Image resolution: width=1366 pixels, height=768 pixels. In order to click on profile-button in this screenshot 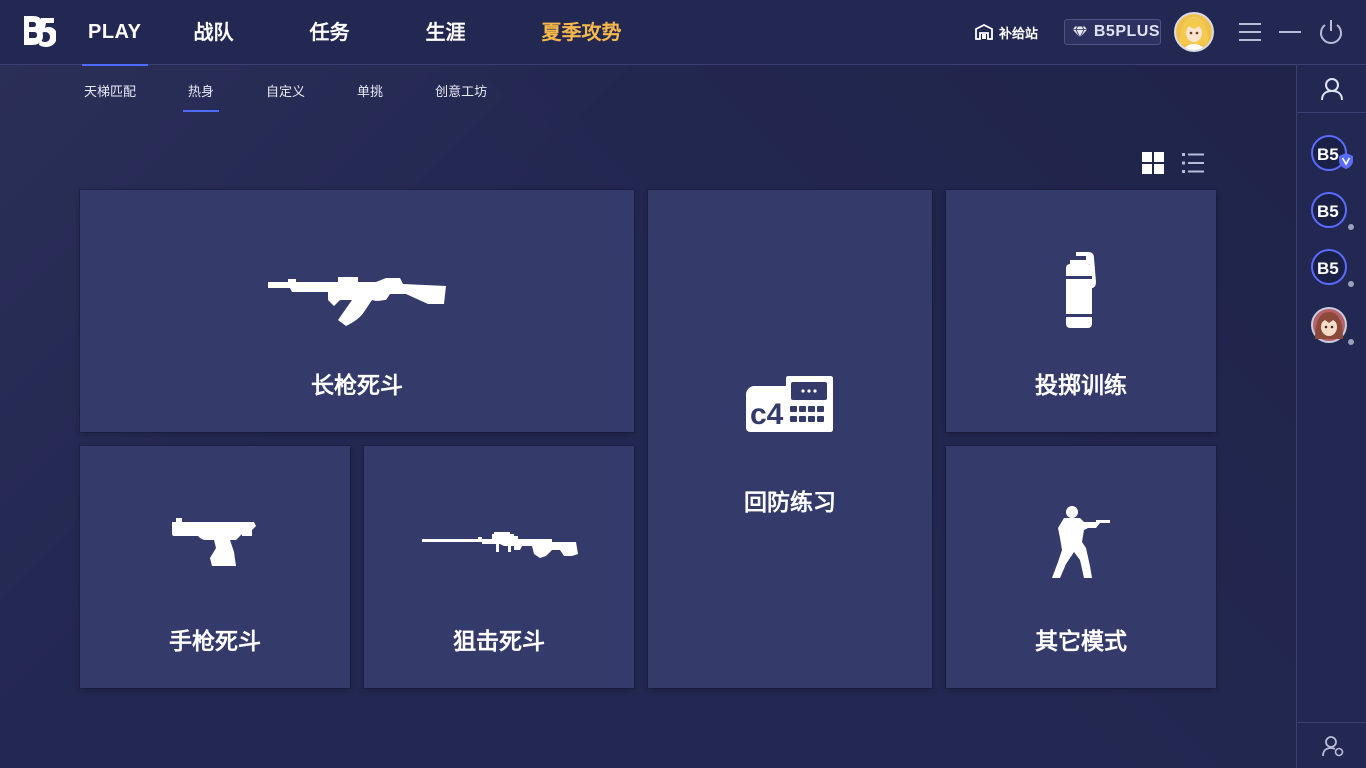, I will do `click(1331, 89)`.